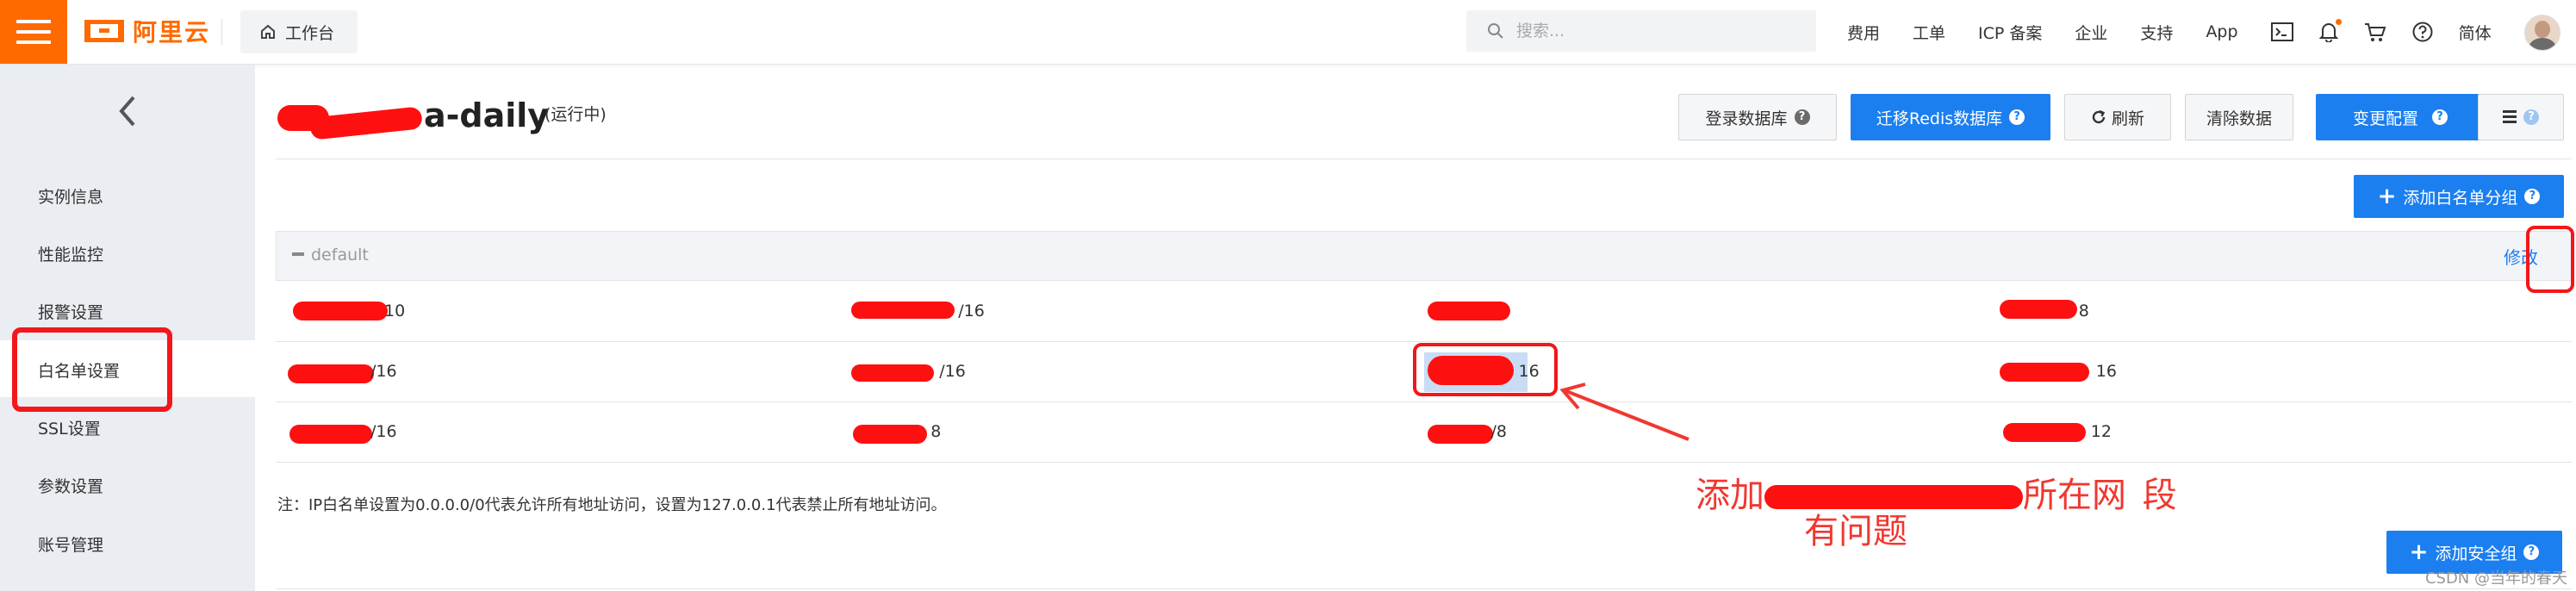  I want to click on avatar-head, so click(2543, 29).